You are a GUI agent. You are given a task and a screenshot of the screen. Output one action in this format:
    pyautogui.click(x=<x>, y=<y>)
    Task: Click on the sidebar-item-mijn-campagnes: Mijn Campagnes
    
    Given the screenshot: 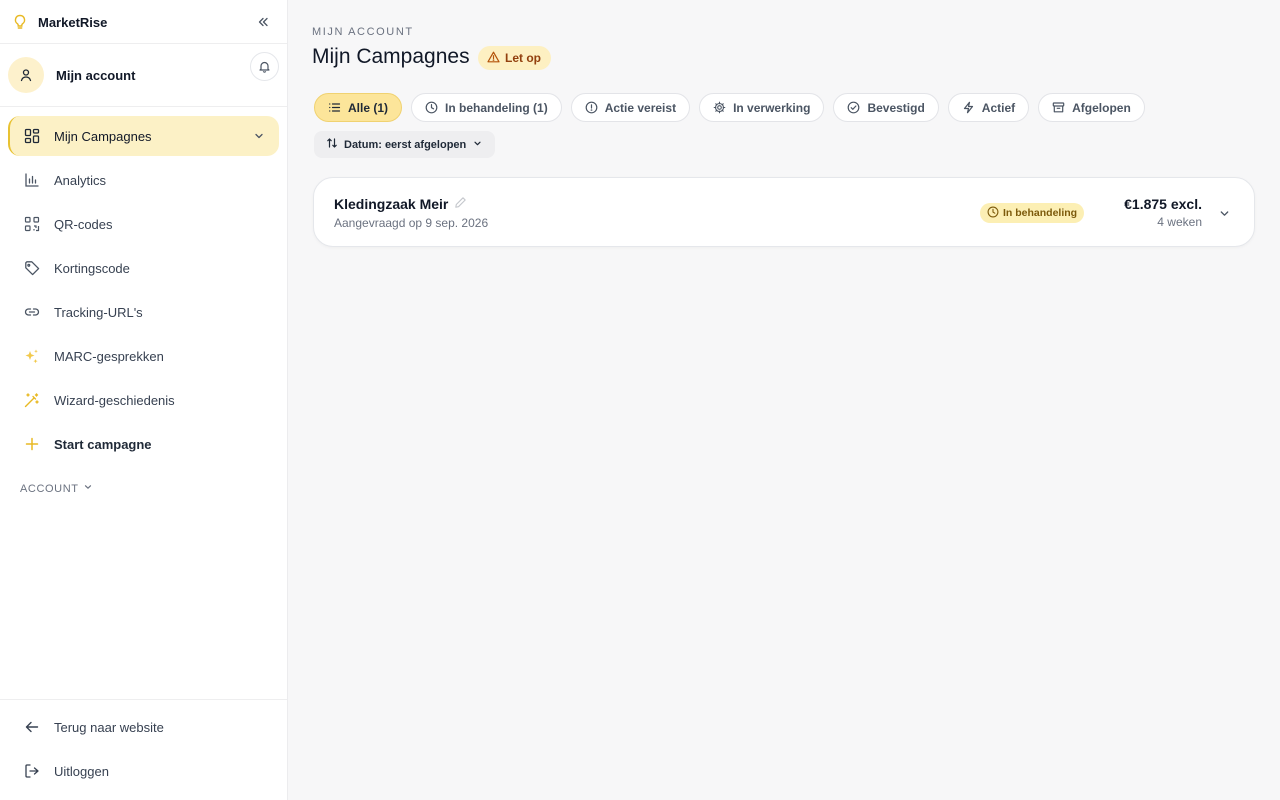 What is the action you would take?
    pyautogui.click(x=143, y=136)
    